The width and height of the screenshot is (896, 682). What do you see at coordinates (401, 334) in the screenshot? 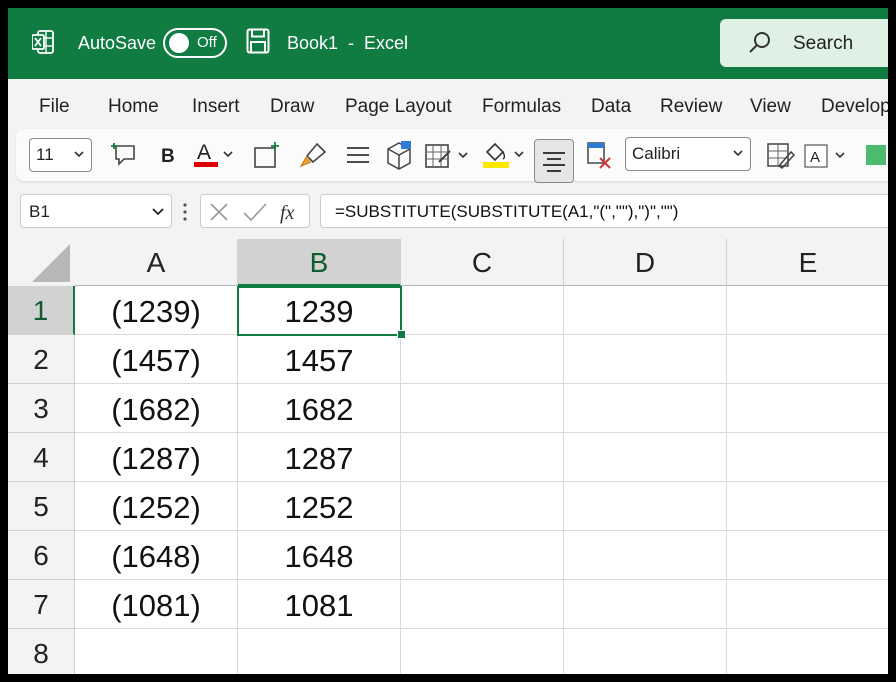
I see `fill-handle` at bounding box center [401, 334].